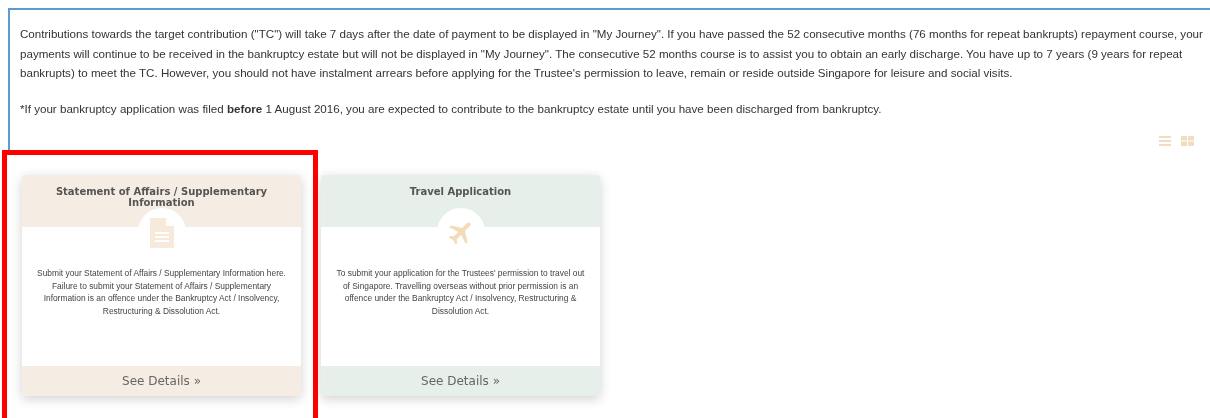 The width and height of the screenshot is (1210, 418). I want to click on card-title: Travel Application, so click(460, 191).